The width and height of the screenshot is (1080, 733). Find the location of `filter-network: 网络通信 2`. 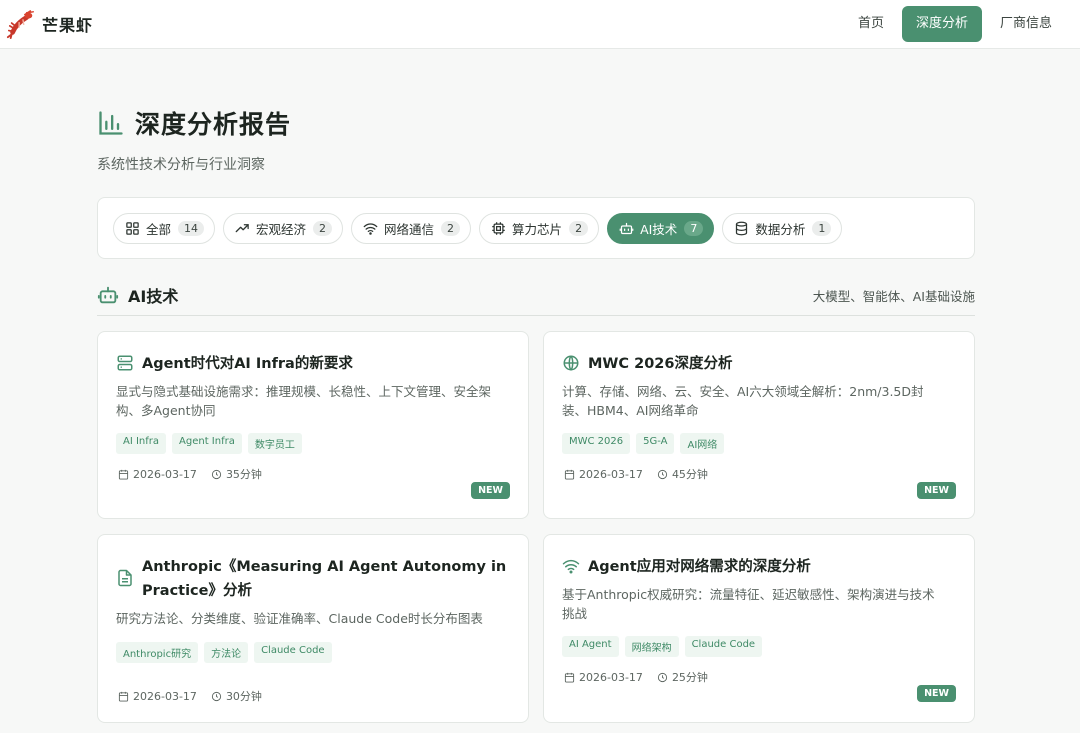

filter-network: 网络通信 2 is located at coordinates (411, 228).